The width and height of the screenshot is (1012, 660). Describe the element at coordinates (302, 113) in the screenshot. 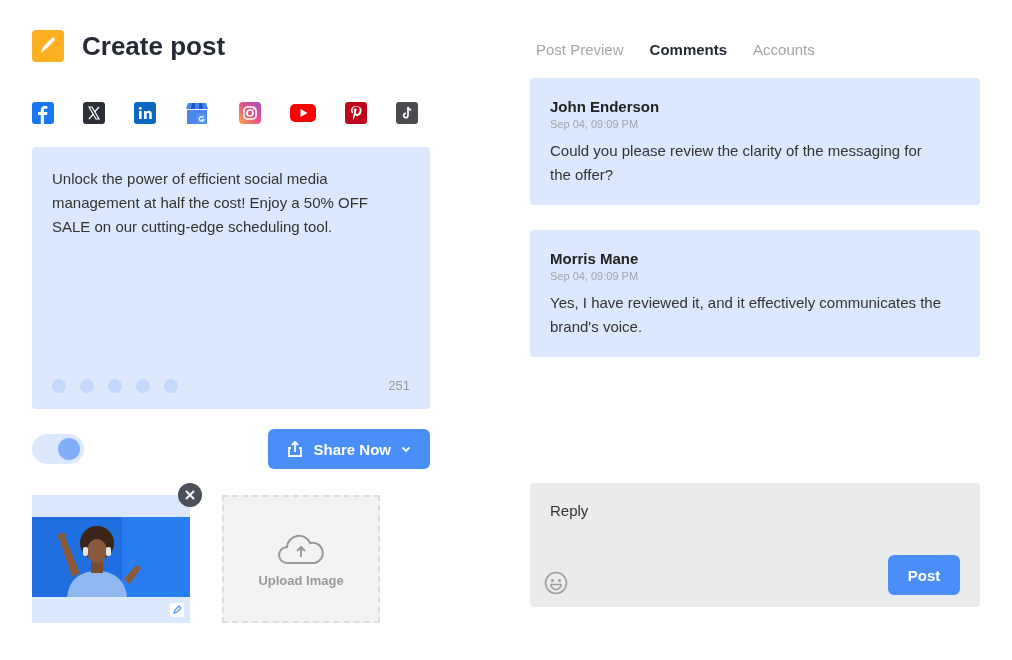

I see `play-icon` at that location.